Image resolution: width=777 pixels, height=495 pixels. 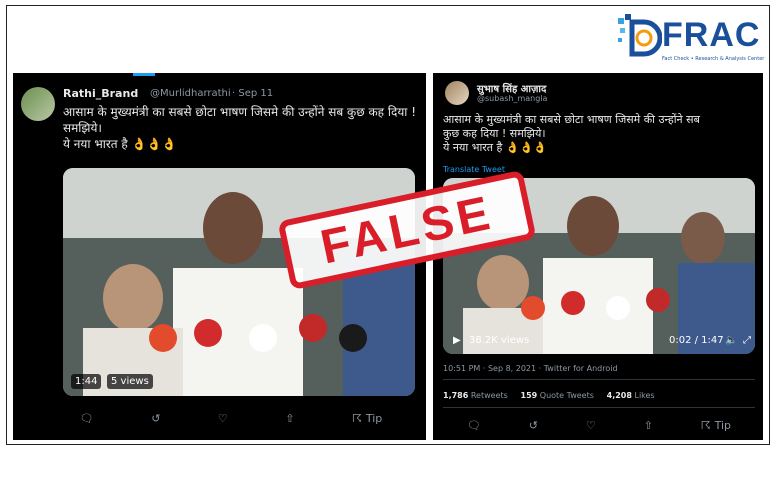 What do you see at coordinates (644, 395) in the screenshot?
I see `likes-label: Likes` at bounding box center [644, 395].